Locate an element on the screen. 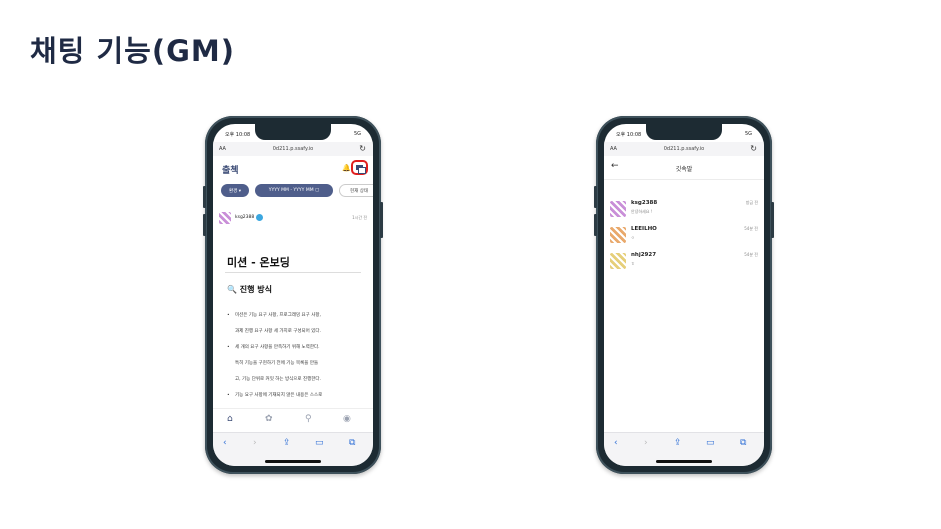  filter-date-chip: YYYY MM - YYYY MM ▢ is located at coordinates (294, 190).